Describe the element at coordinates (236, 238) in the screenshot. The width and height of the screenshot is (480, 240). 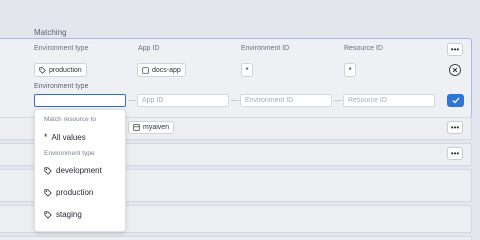
I see `table-row` at that location.